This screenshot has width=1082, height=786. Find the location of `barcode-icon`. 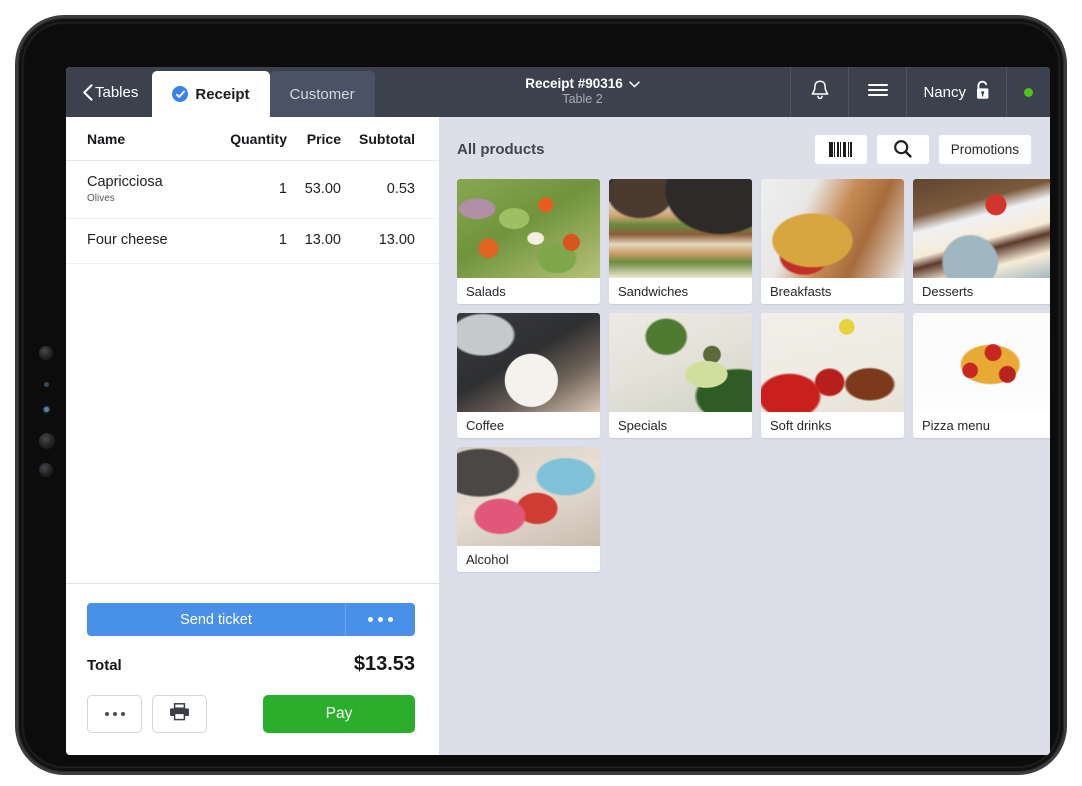

barcode-icon is located at coordinates (841, 149).